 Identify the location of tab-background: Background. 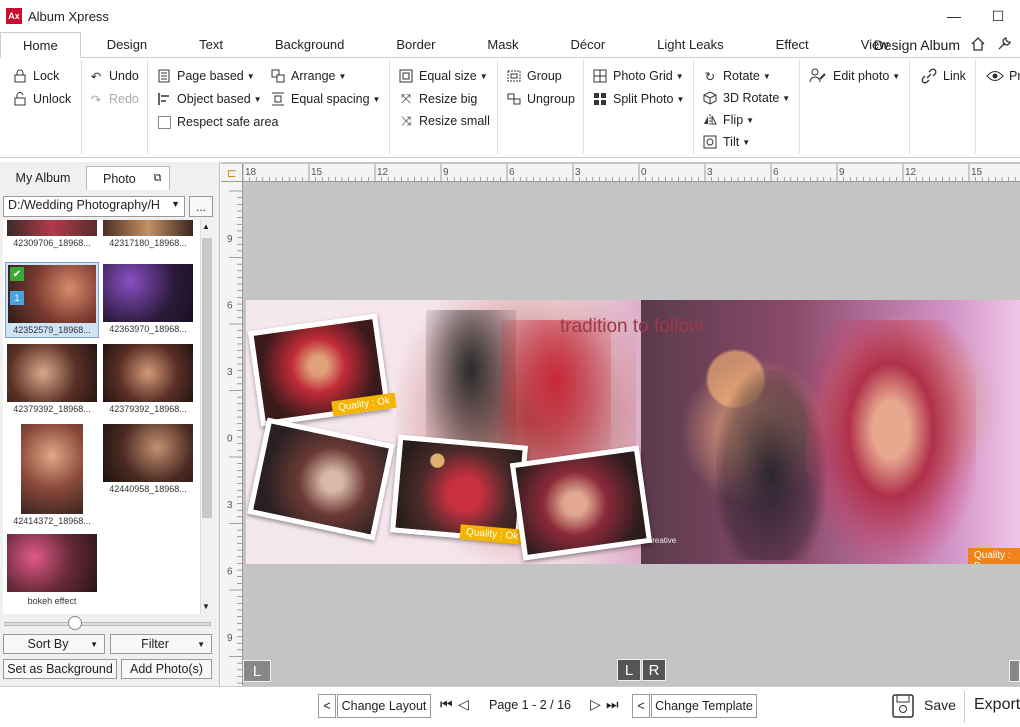
(309, 44).